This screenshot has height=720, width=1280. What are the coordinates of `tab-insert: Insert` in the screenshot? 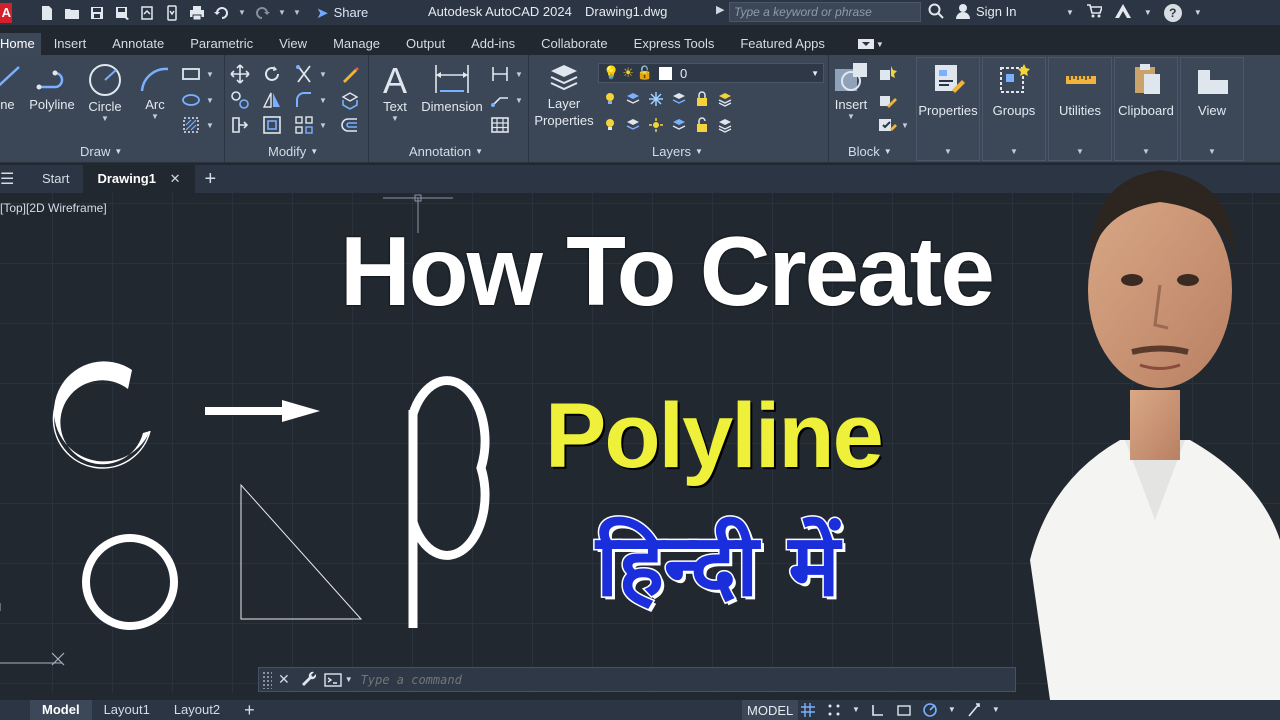 It's located at (70, 44).